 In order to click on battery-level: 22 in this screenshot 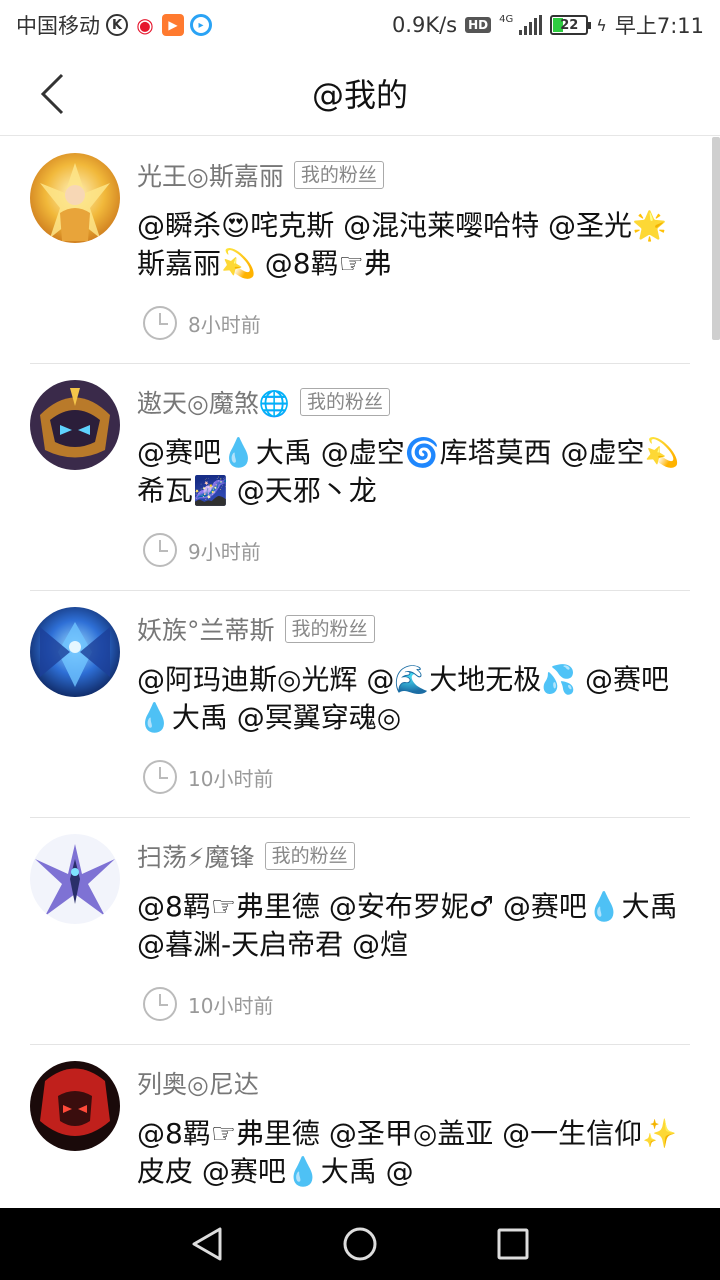, I will do `click(569, 25)`.